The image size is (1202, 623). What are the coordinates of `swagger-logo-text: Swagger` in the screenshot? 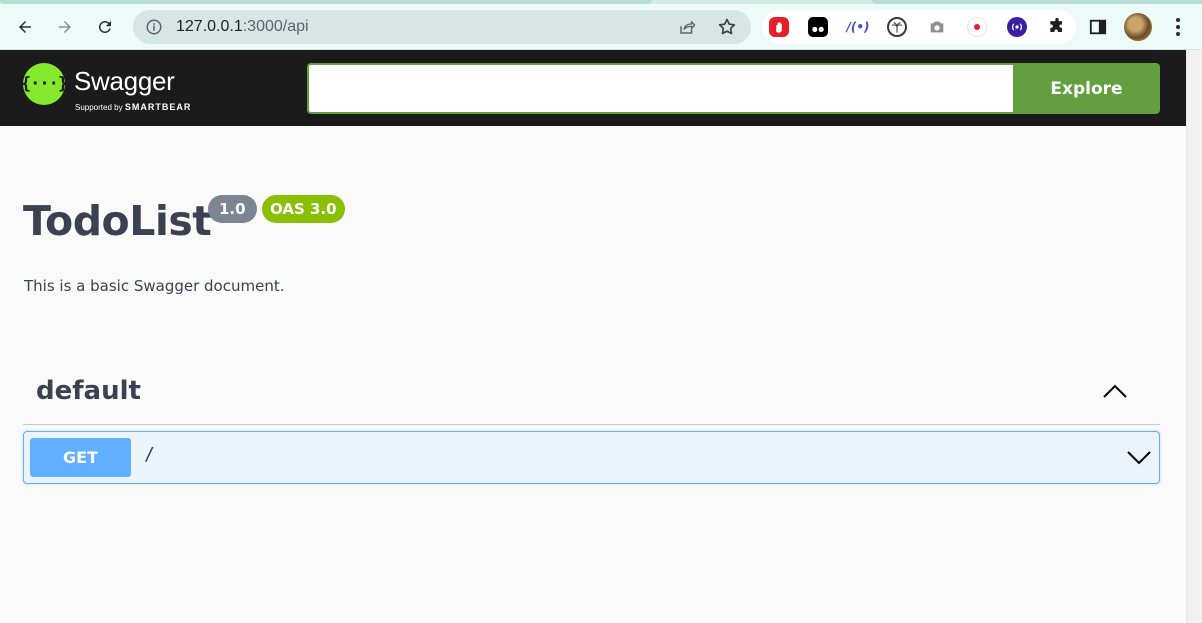 It's located at (124, 81).